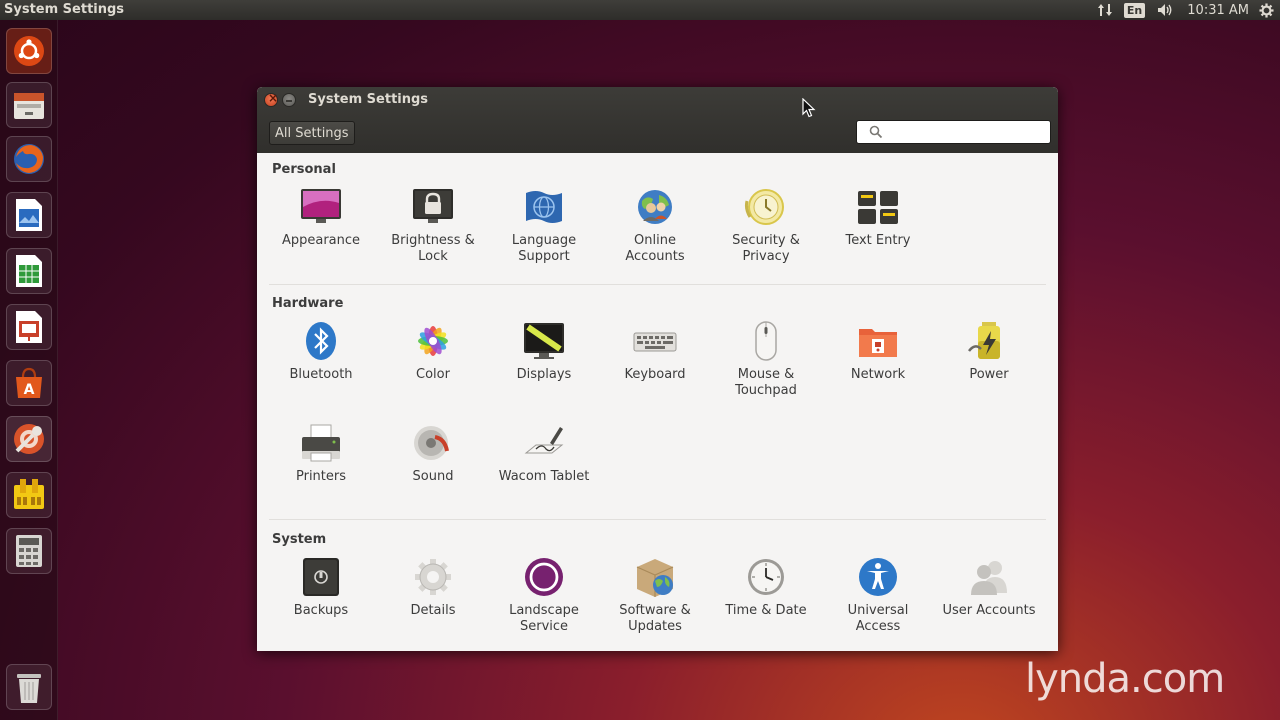 The height and width of the screenshot is (720, 1280). I want to click on item-online-accounts: Online Accounts, so click(655, 226).